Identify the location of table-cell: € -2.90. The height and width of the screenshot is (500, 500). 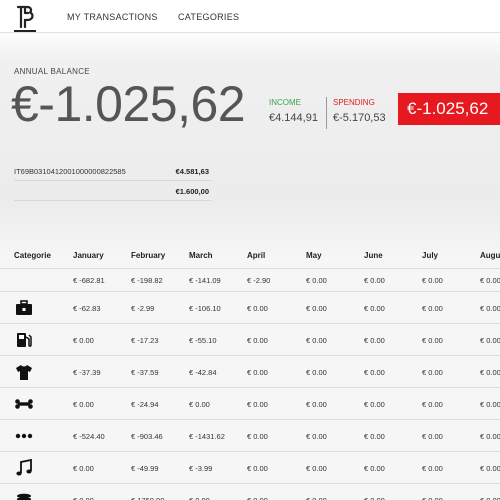
(259, 280).